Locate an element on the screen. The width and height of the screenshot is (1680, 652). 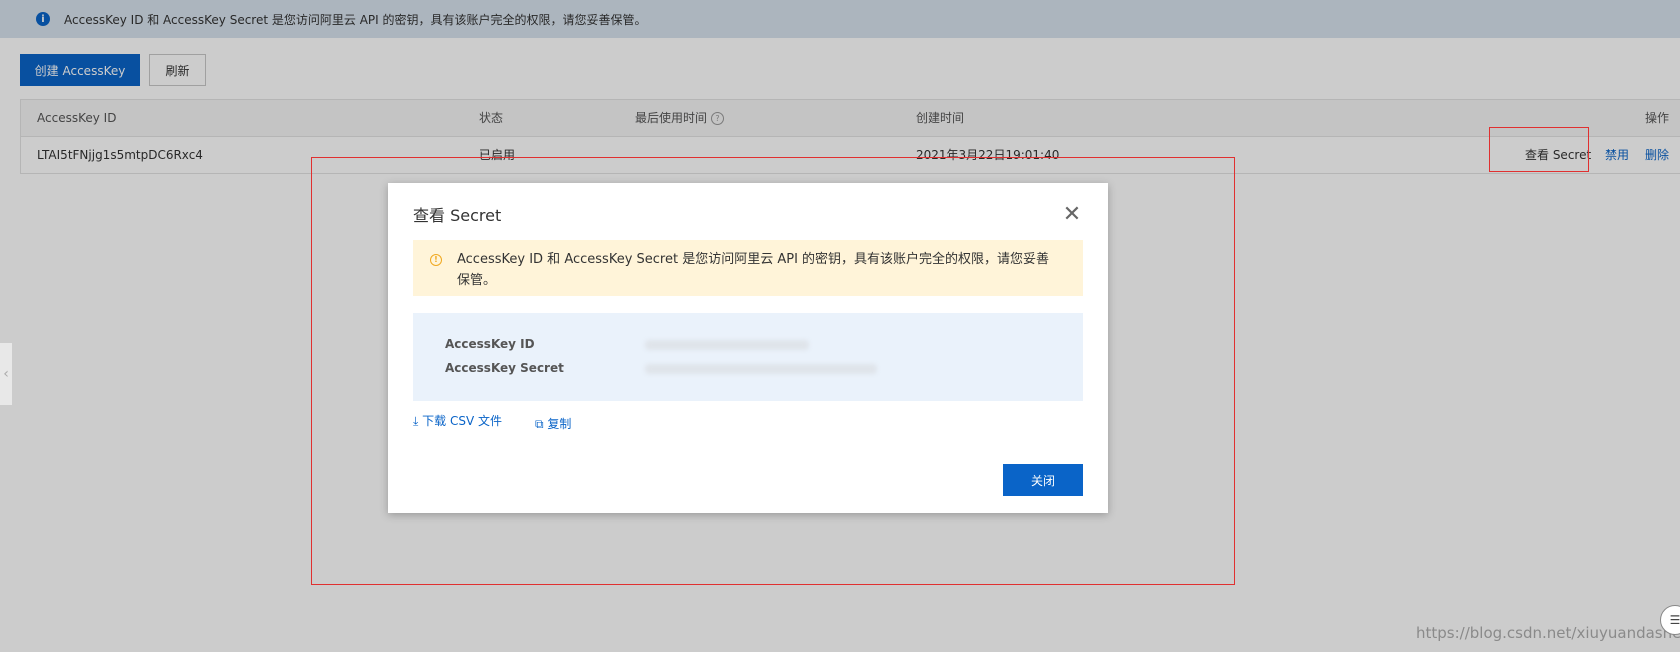
download-csv-link: ⤓ 下载 CSV 文件 is located at coordinates (457, 420).